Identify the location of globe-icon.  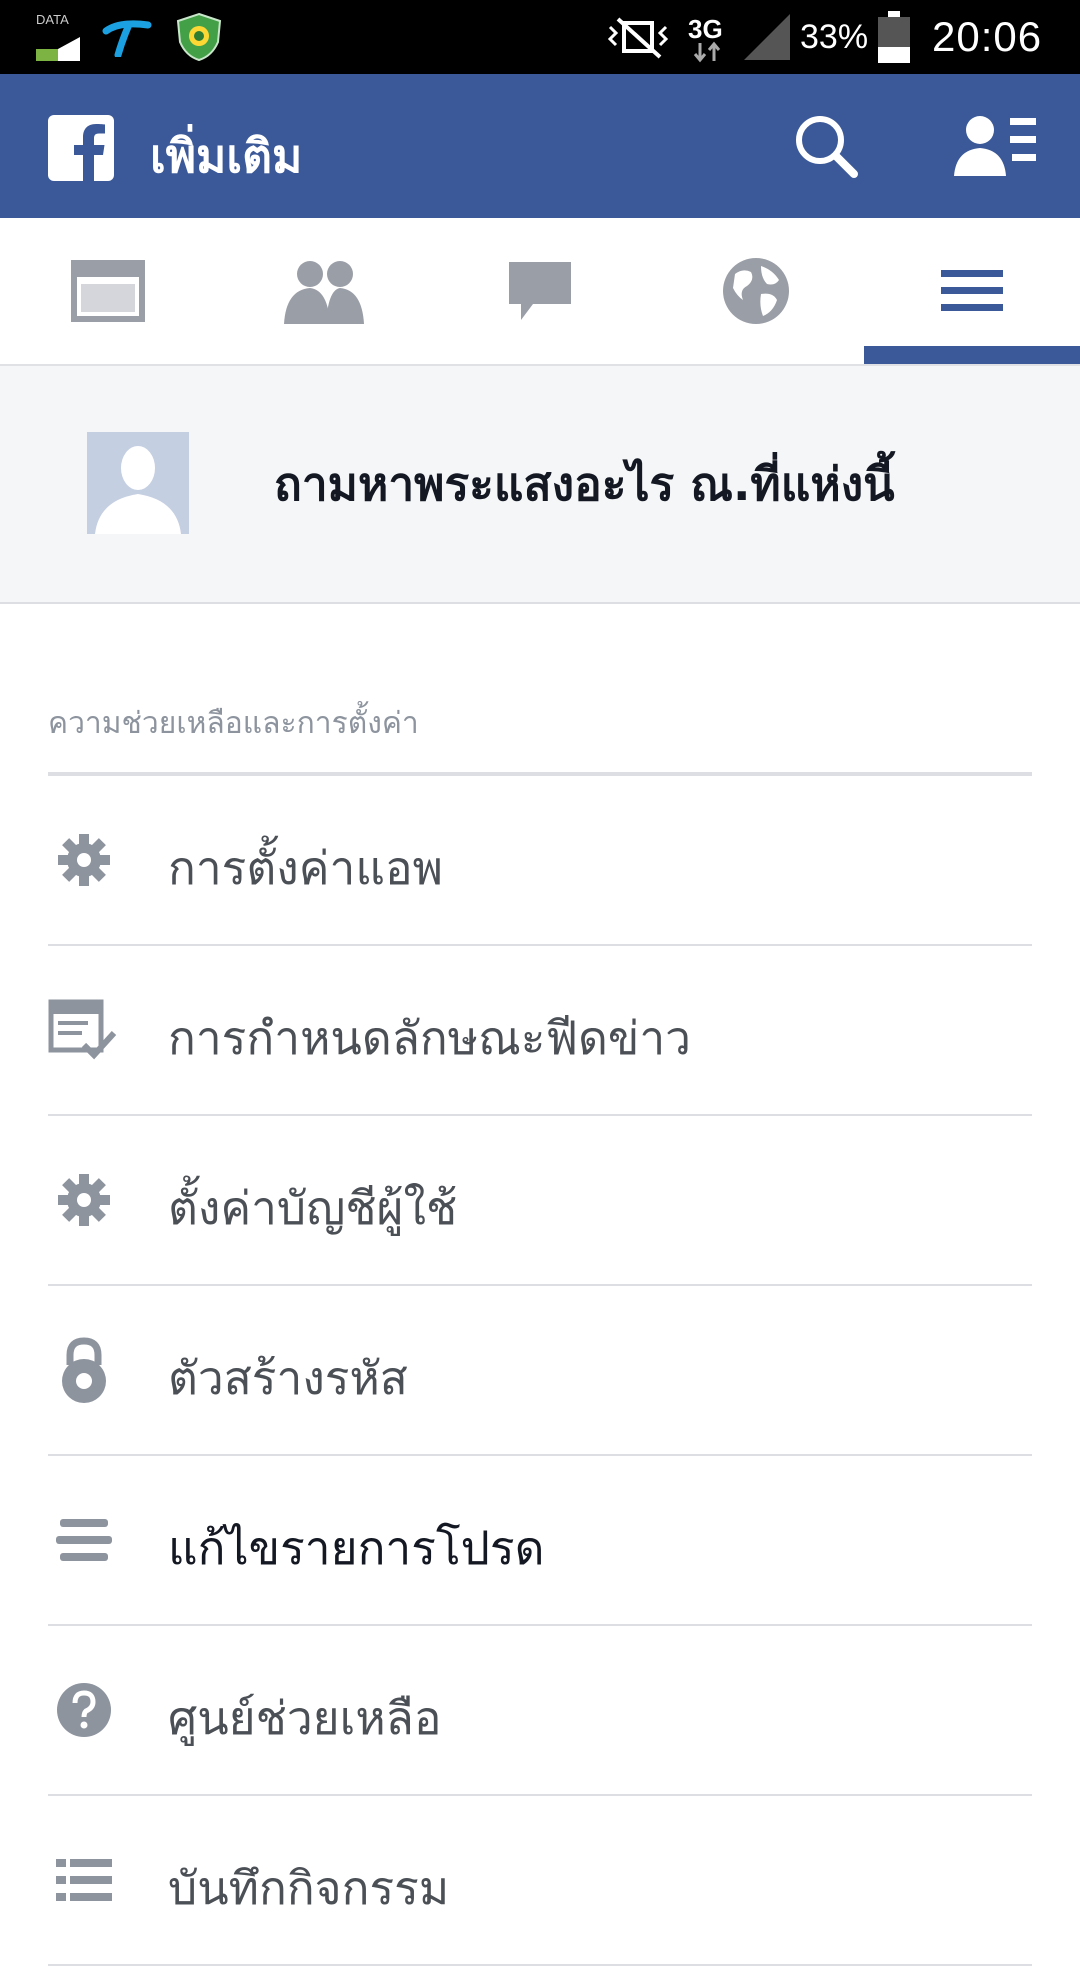
(756, 291).